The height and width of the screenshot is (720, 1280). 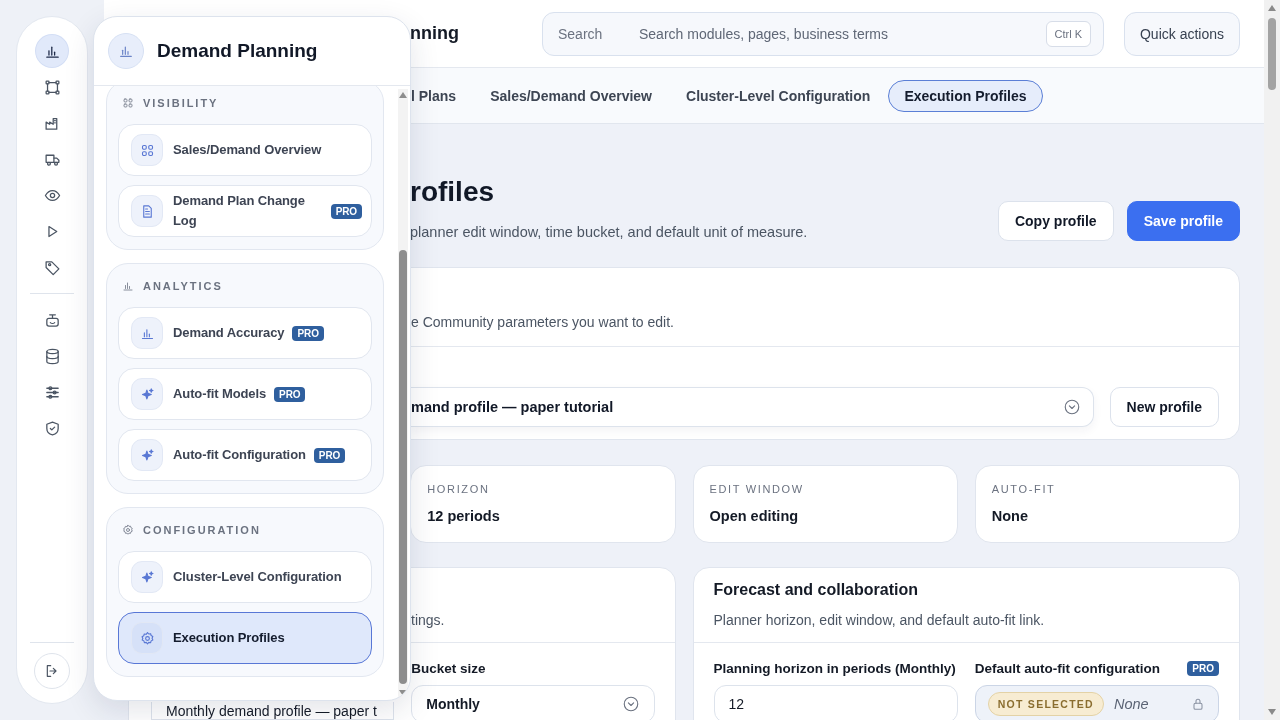 What do you see at coordinates (842, 33) in the screenshot?
I see `search-input: Search modules, pages, business terms` at bounding box center [842, 33].